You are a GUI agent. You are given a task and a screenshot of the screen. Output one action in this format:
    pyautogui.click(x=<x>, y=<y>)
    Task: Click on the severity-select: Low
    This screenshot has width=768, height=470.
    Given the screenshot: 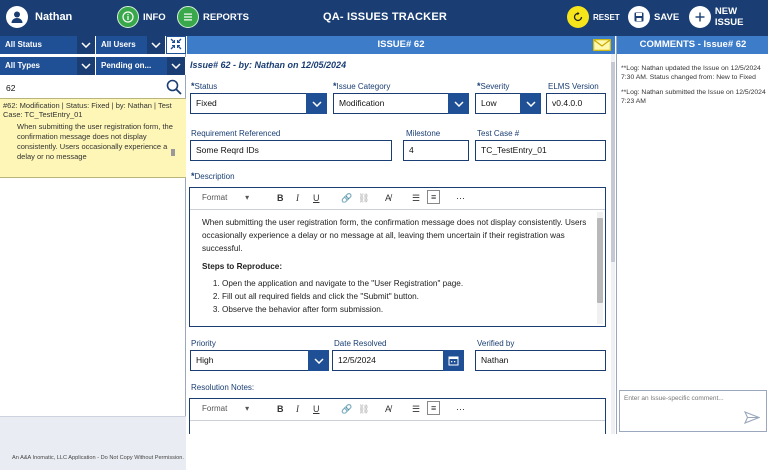 What is the action you would take?
    pyautogui.click(x=508, y=103)
    